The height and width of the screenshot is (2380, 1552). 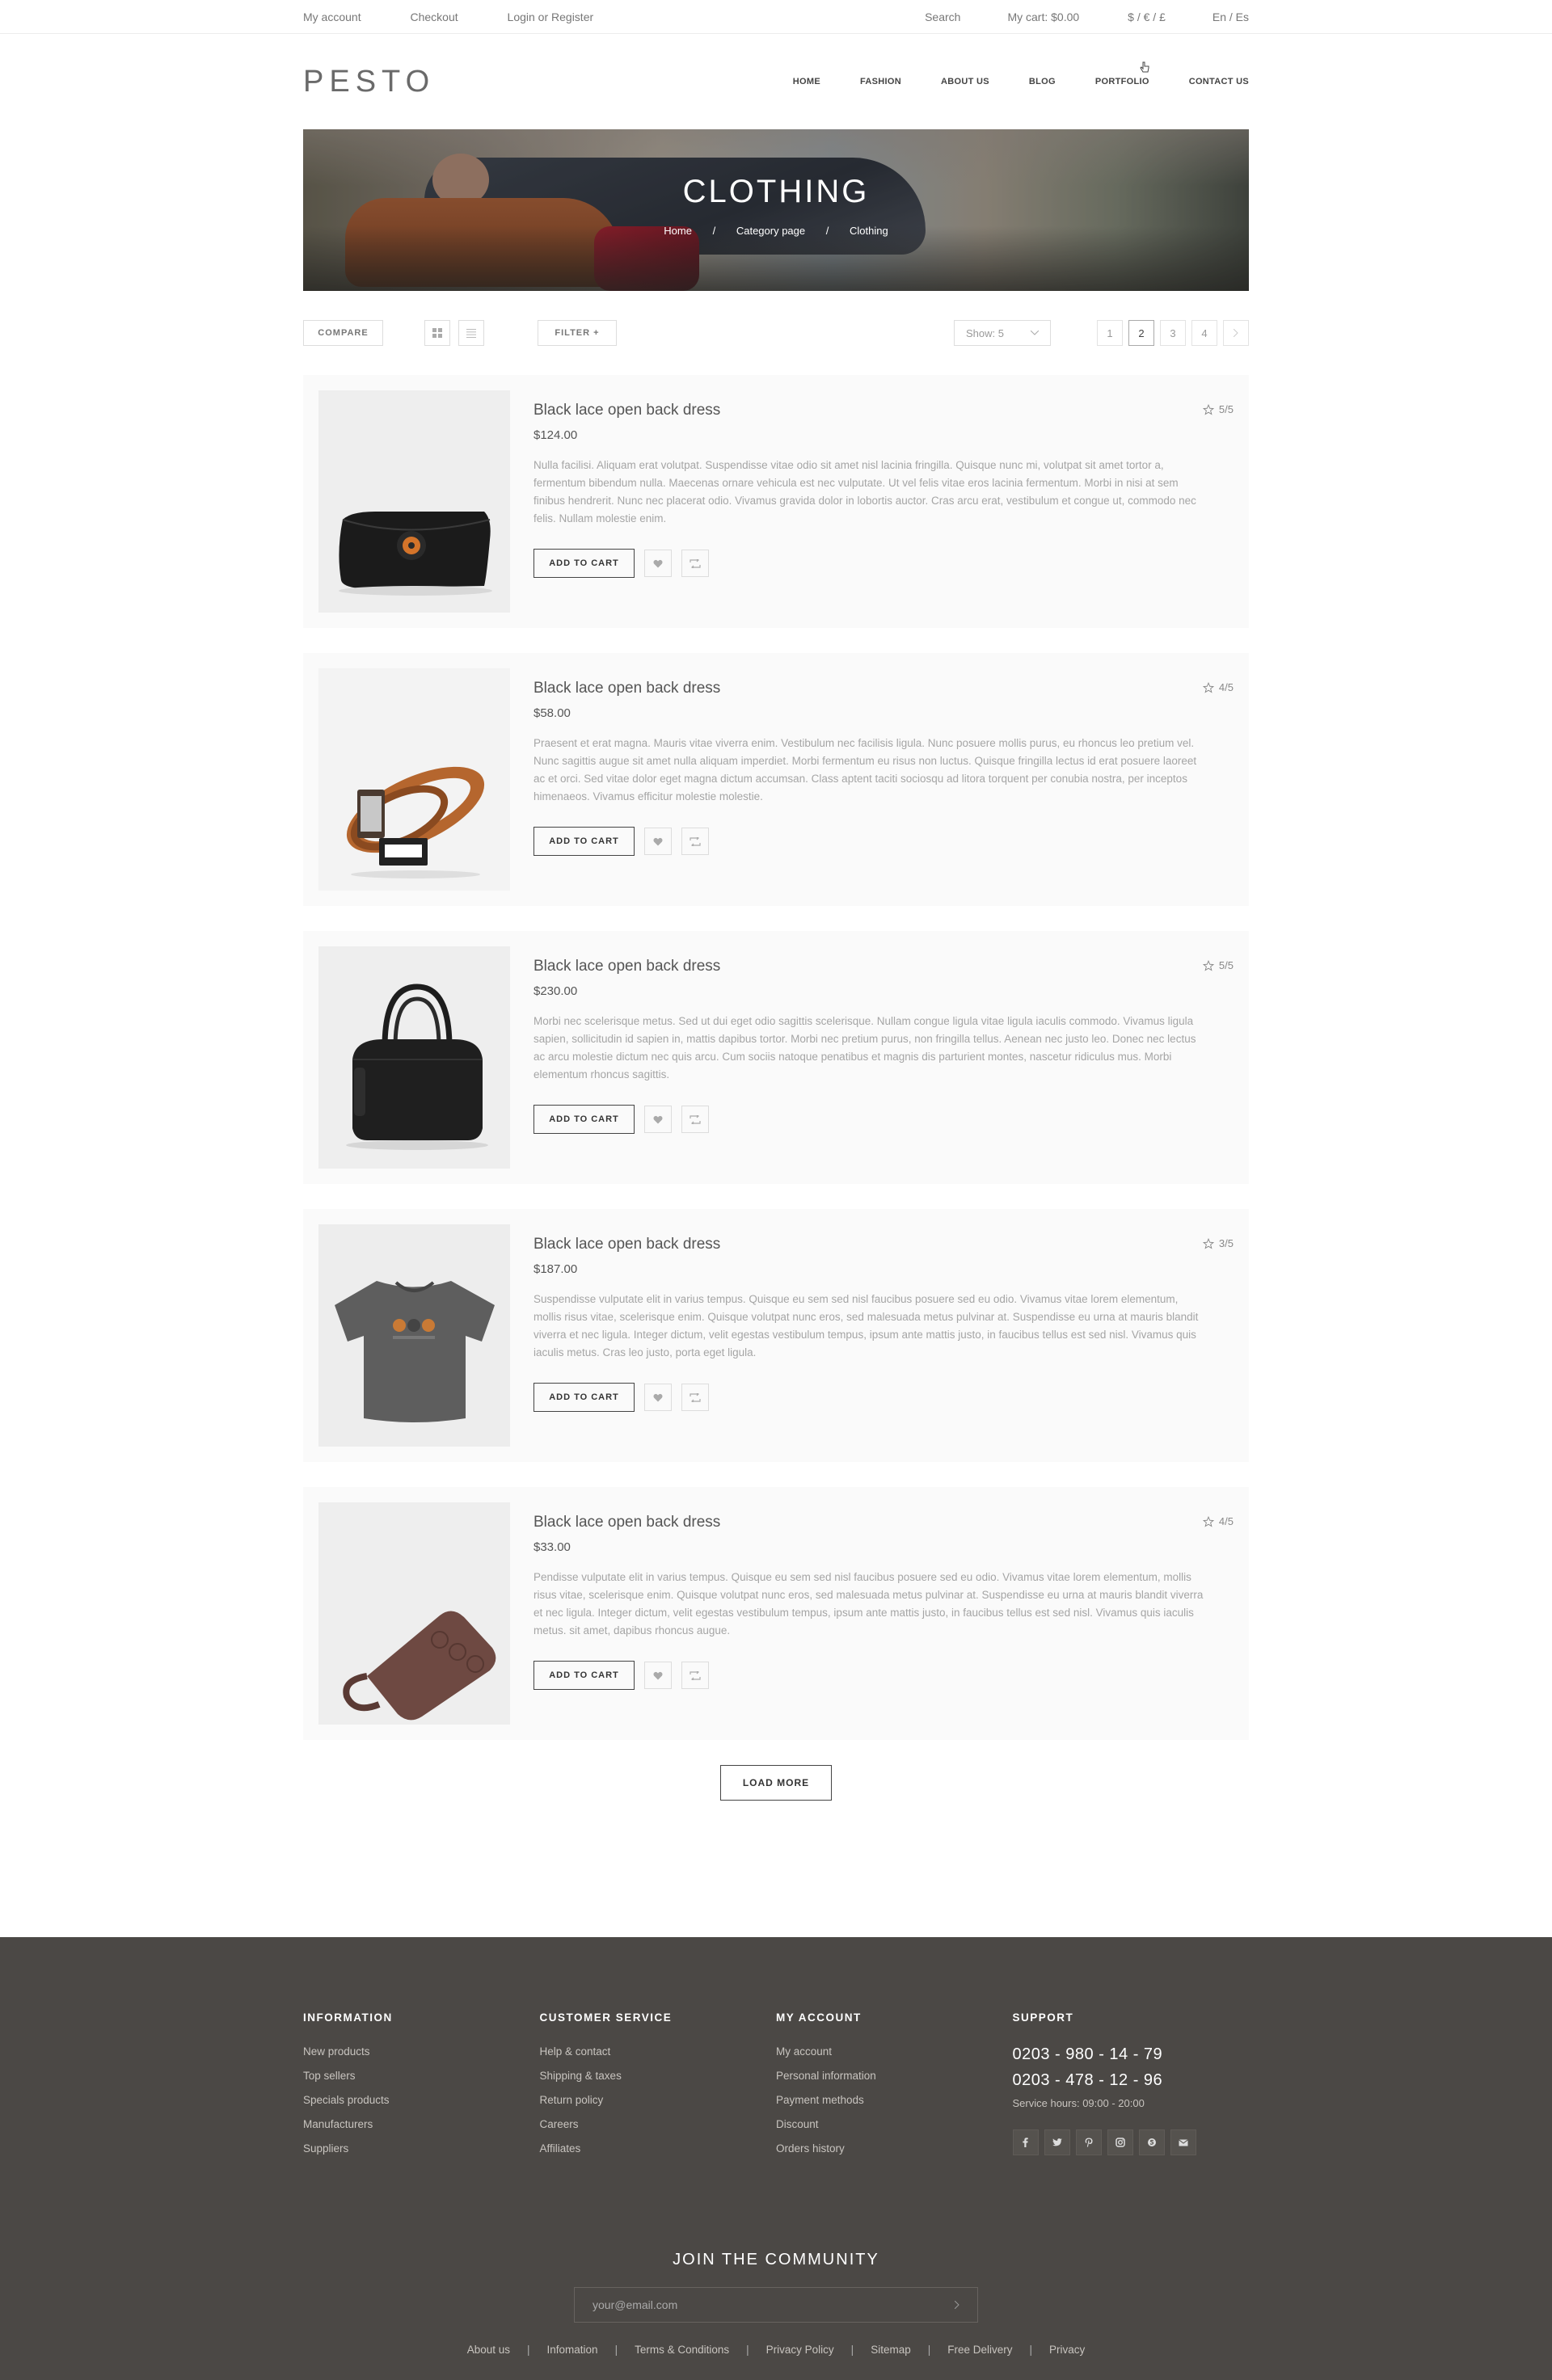 I want to click on email-input: your@email.com, so click(x=635, y=2304).